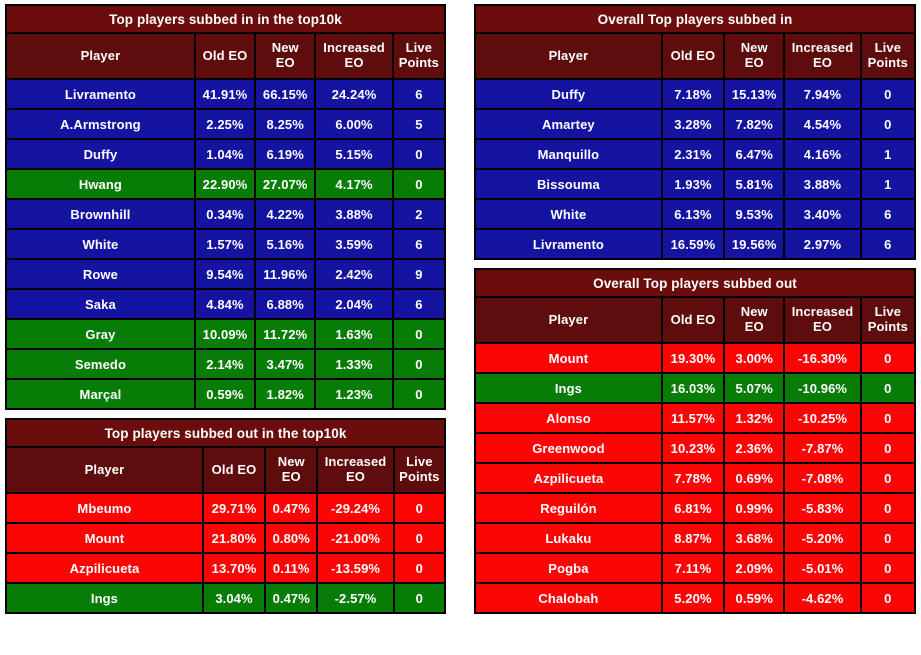  I want to click on cell-increased-eo: 3.40%, so click(822, 214).